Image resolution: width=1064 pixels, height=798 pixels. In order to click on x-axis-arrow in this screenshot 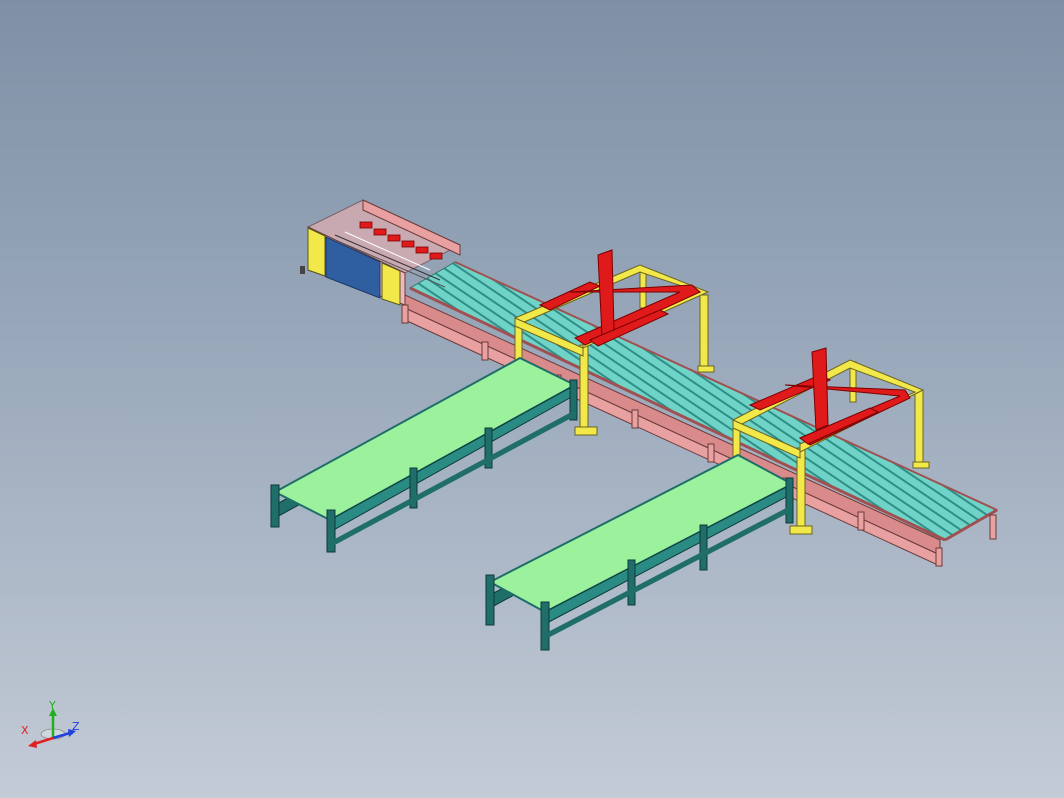, I will do `click(43, 741)`.